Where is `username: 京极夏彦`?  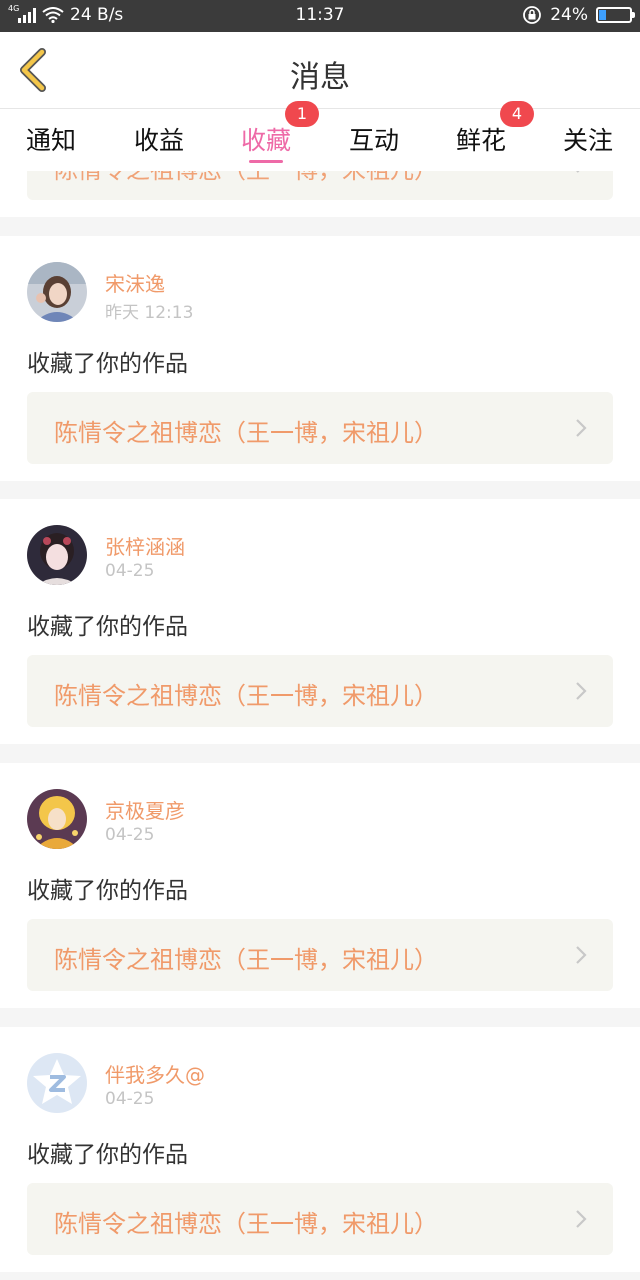 username: 京极夏彦 is located at coordinates (145, 809).